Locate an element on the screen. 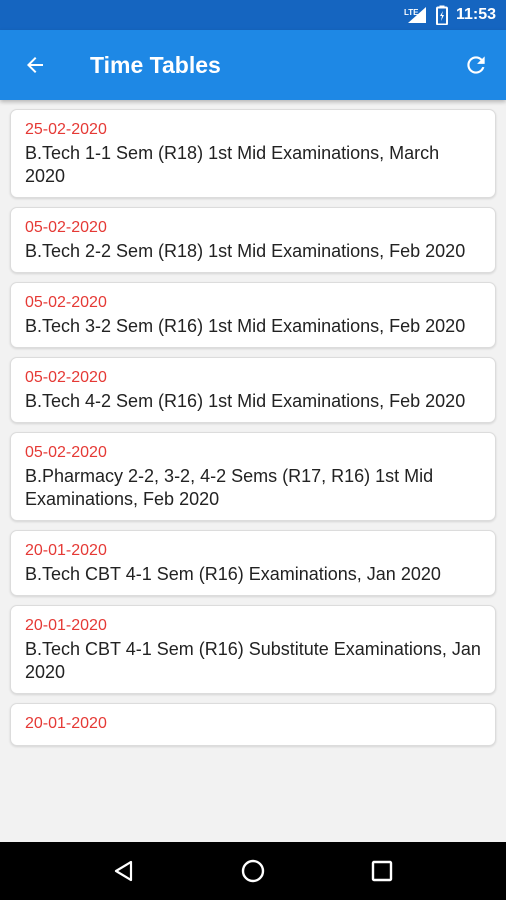 This screenshot has height=900, width=506. nav-home-button is located at coordinates (253, 871).